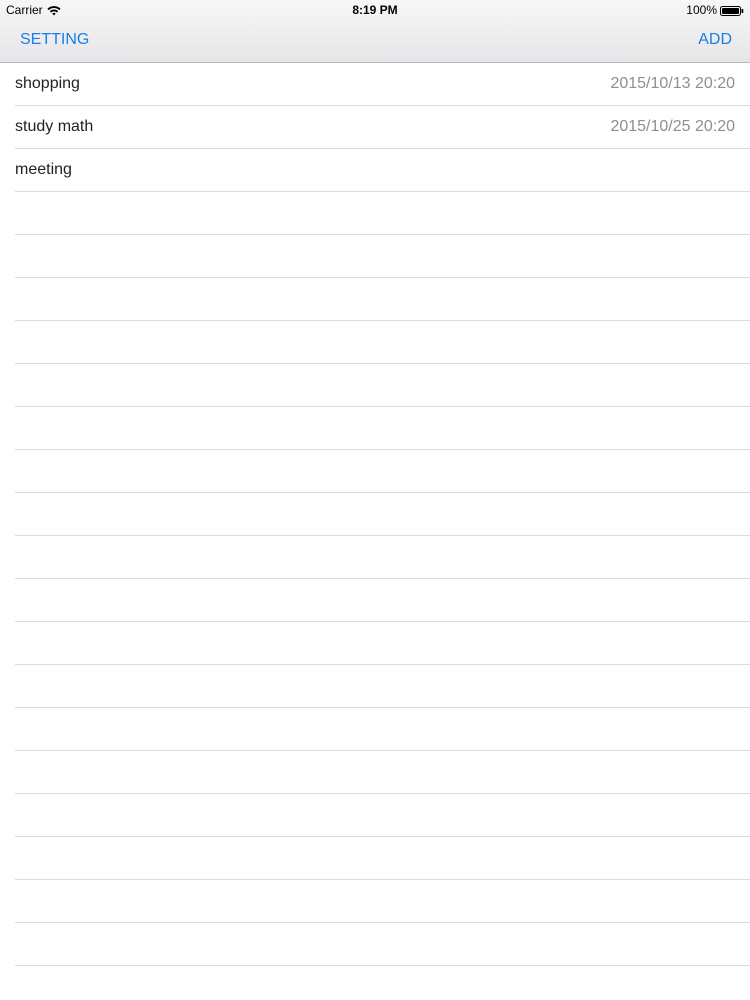 The image size is (750, 1000). I want to click on task-date: 2015/10/13 20:20, so click(672, 83).